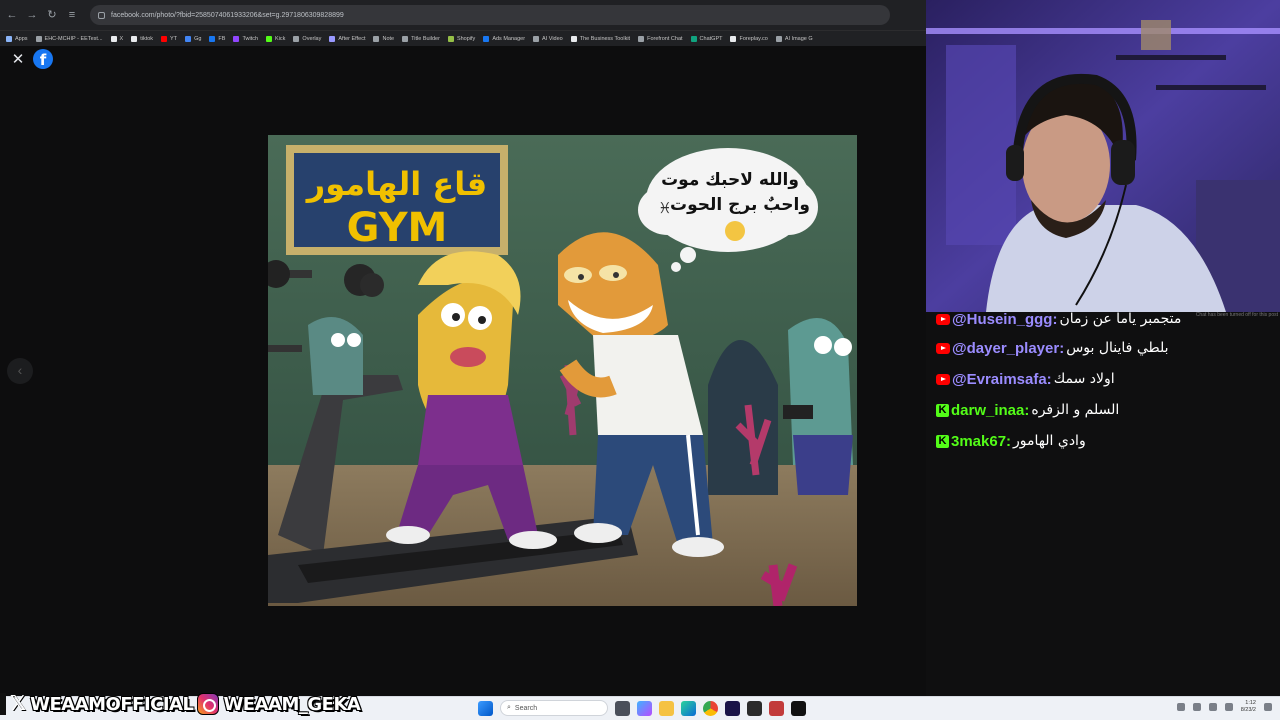 The width and height of the screenshot is (1280, 720). I want to click on edge-browser-icon, so click(688, 708).